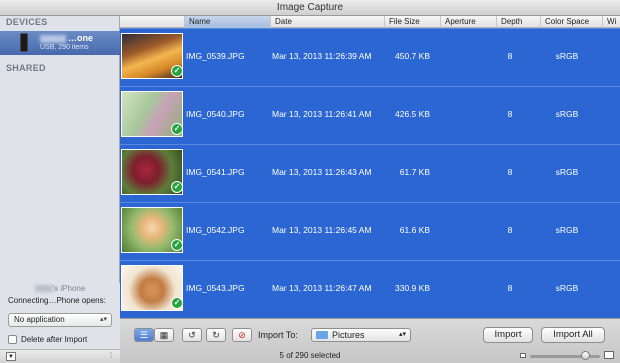 Image resolution: width=620 pixels, height=363 pixels. I want to click on file-date: Mar 13, 2013 11:26:45 AM, so click(322, 230).